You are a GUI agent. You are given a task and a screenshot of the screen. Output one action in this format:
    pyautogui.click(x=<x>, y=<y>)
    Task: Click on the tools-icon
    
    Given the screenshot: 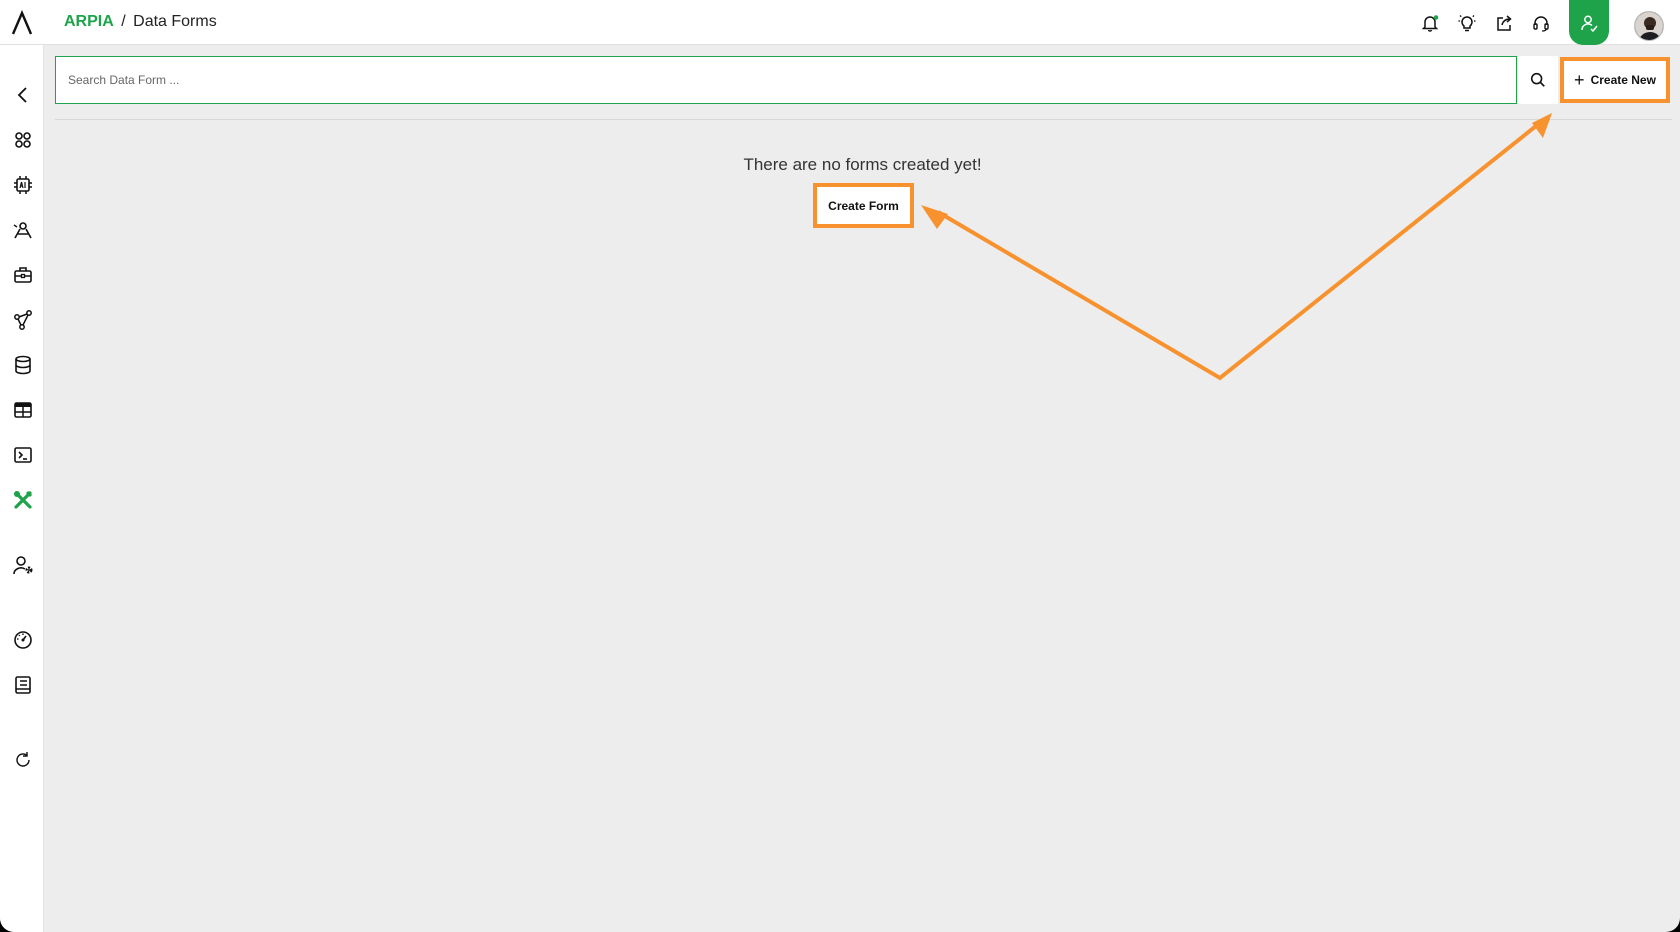 What is the action you would take?
    pyautogui.click(x=23, y=500)
    